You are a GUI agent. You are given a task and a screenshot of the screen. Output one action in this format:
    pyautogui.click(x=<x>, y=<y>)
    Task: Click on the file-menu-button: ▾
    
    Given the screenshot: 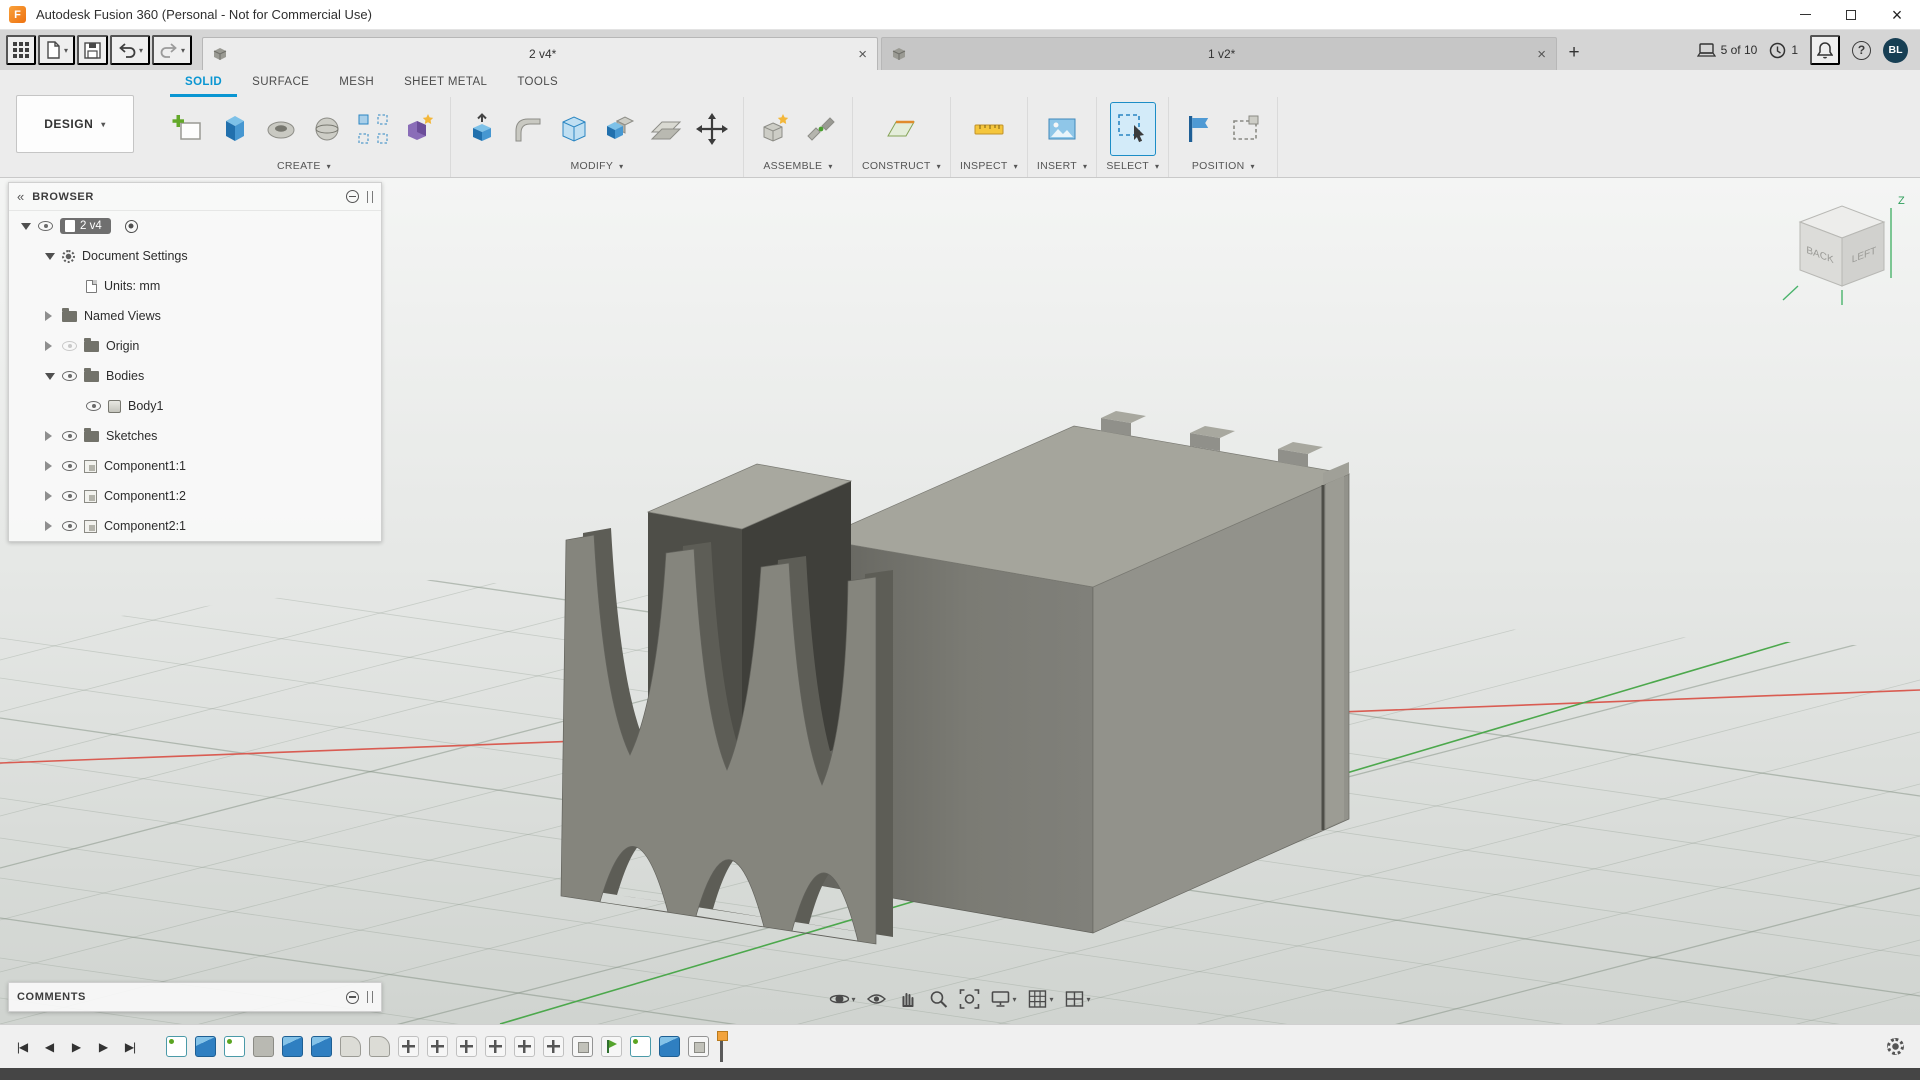 What is the action you would take?
    pyautogui.click(x=57, y=50)
    